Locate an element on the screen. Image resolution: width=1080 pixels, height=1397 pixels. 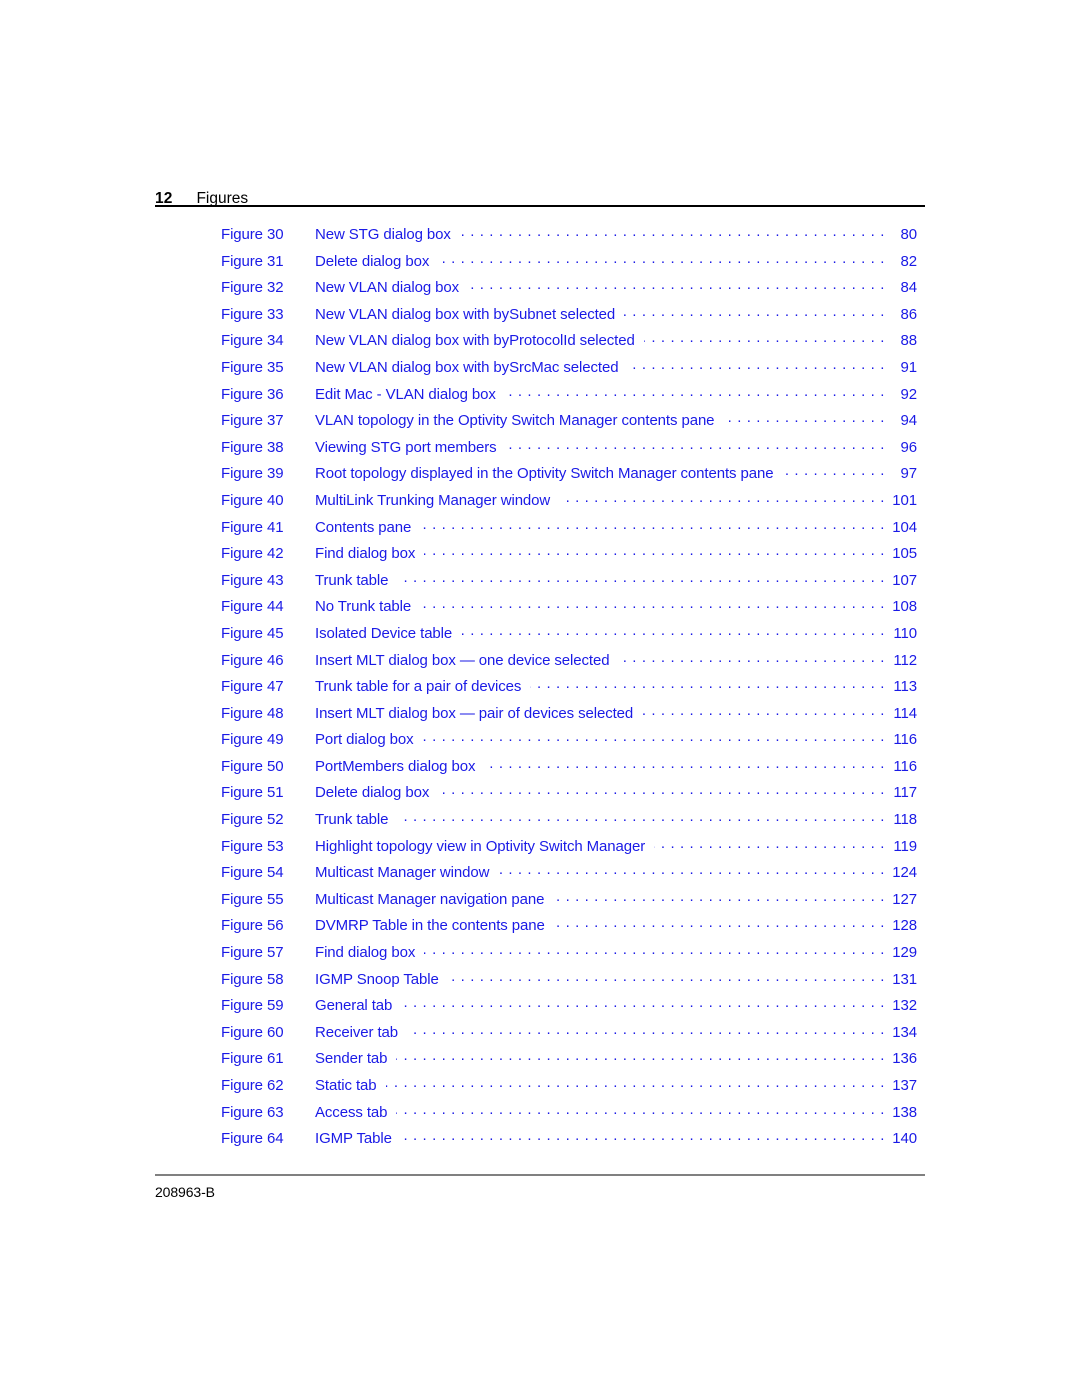
figure-entry-label: Figure 42 is located at coordinates (252, 554).